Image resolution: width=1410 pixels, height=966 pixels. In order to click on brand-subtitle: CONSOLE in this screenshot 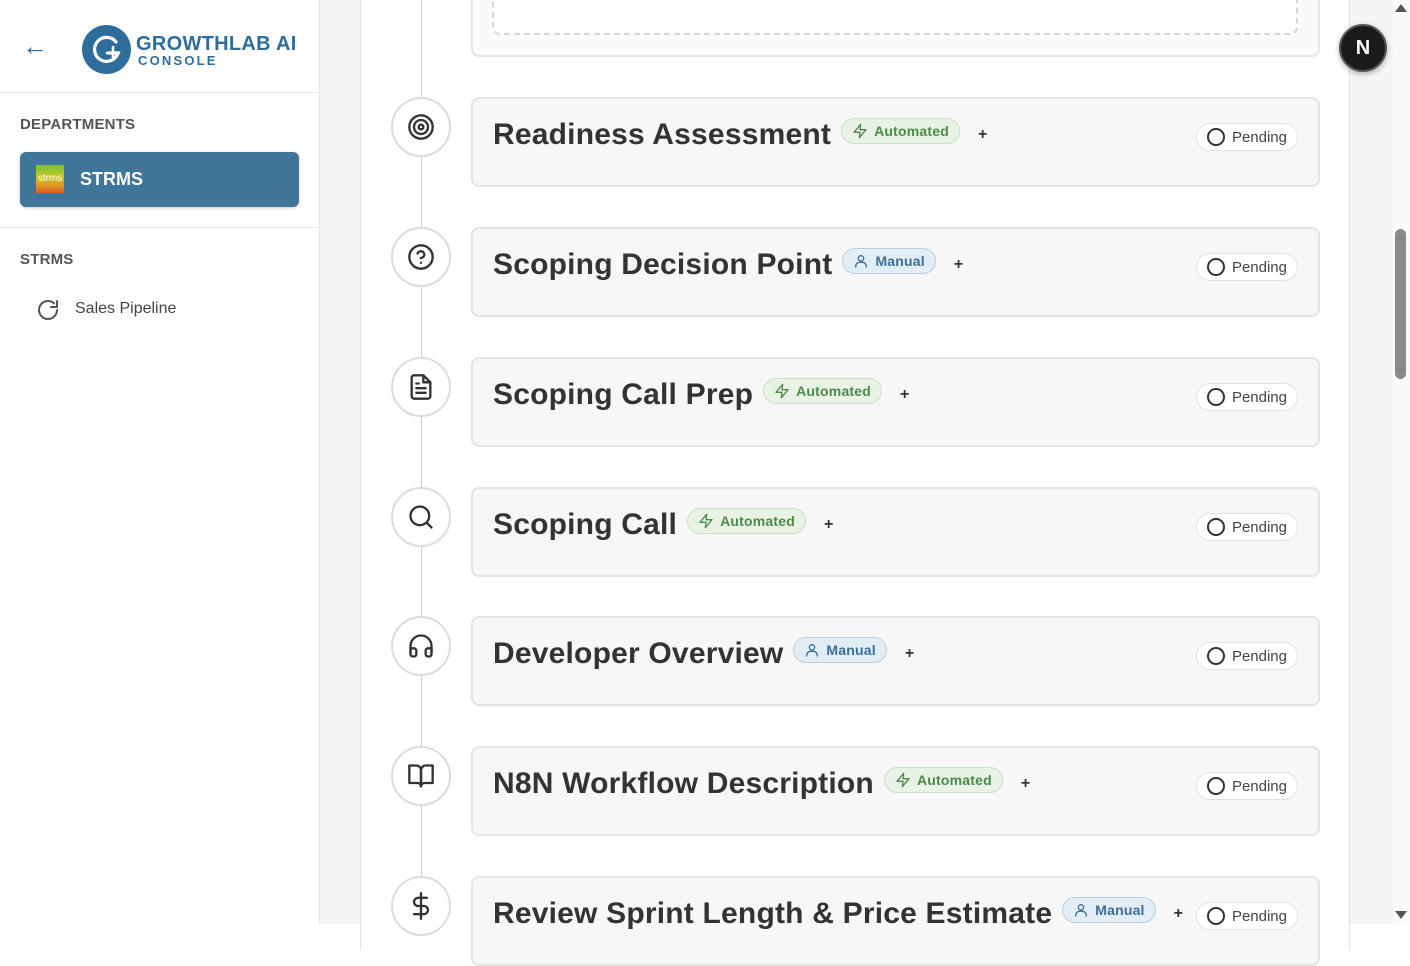, I will do `click(178, 60)`.